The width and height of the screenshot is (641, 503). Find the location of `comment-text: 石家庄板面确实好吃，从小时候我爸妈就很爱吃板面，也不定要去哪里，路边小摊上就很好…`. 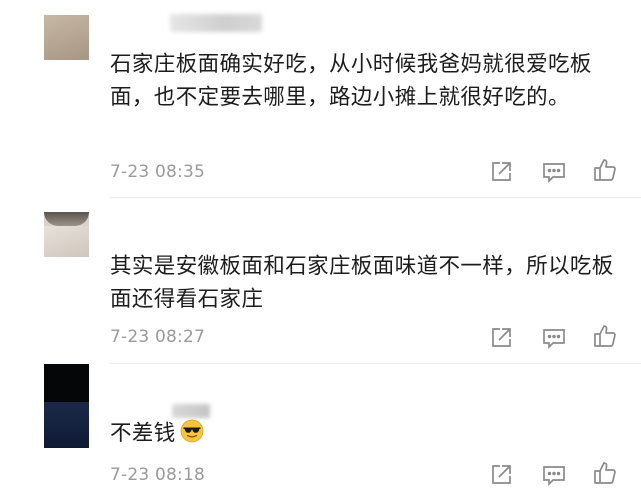

comment-text: 石家庄板面确实好吃，从小时候我爸妈就很爱吃板面，也不定要去哪里，路边小摊上就很好… is located at coordinates (351, 81).